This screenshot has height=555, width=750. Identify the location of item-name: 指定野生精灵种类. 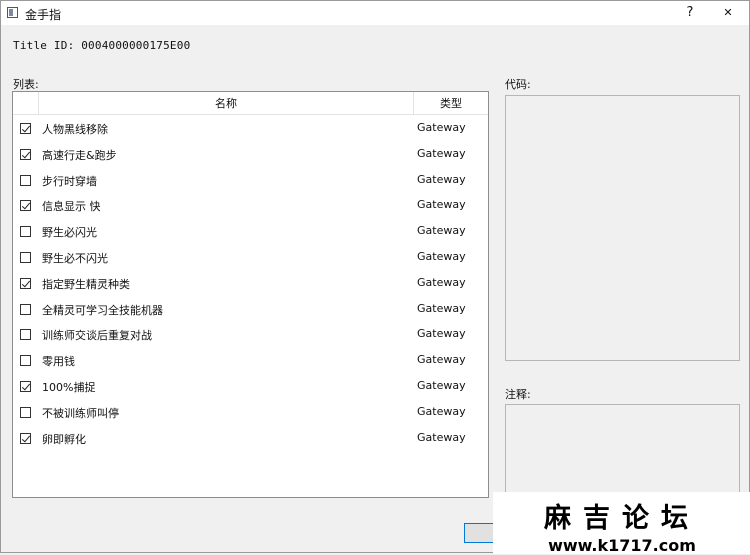
(86, 284).